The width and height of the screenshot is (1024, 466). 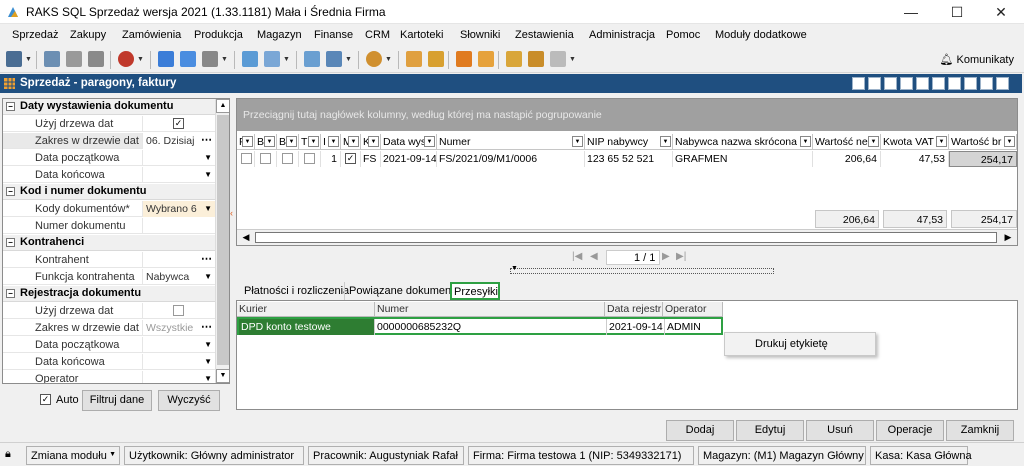 I want to click on horizontal-scrollbar: ◀ ▶, so click(x=627, y=237).